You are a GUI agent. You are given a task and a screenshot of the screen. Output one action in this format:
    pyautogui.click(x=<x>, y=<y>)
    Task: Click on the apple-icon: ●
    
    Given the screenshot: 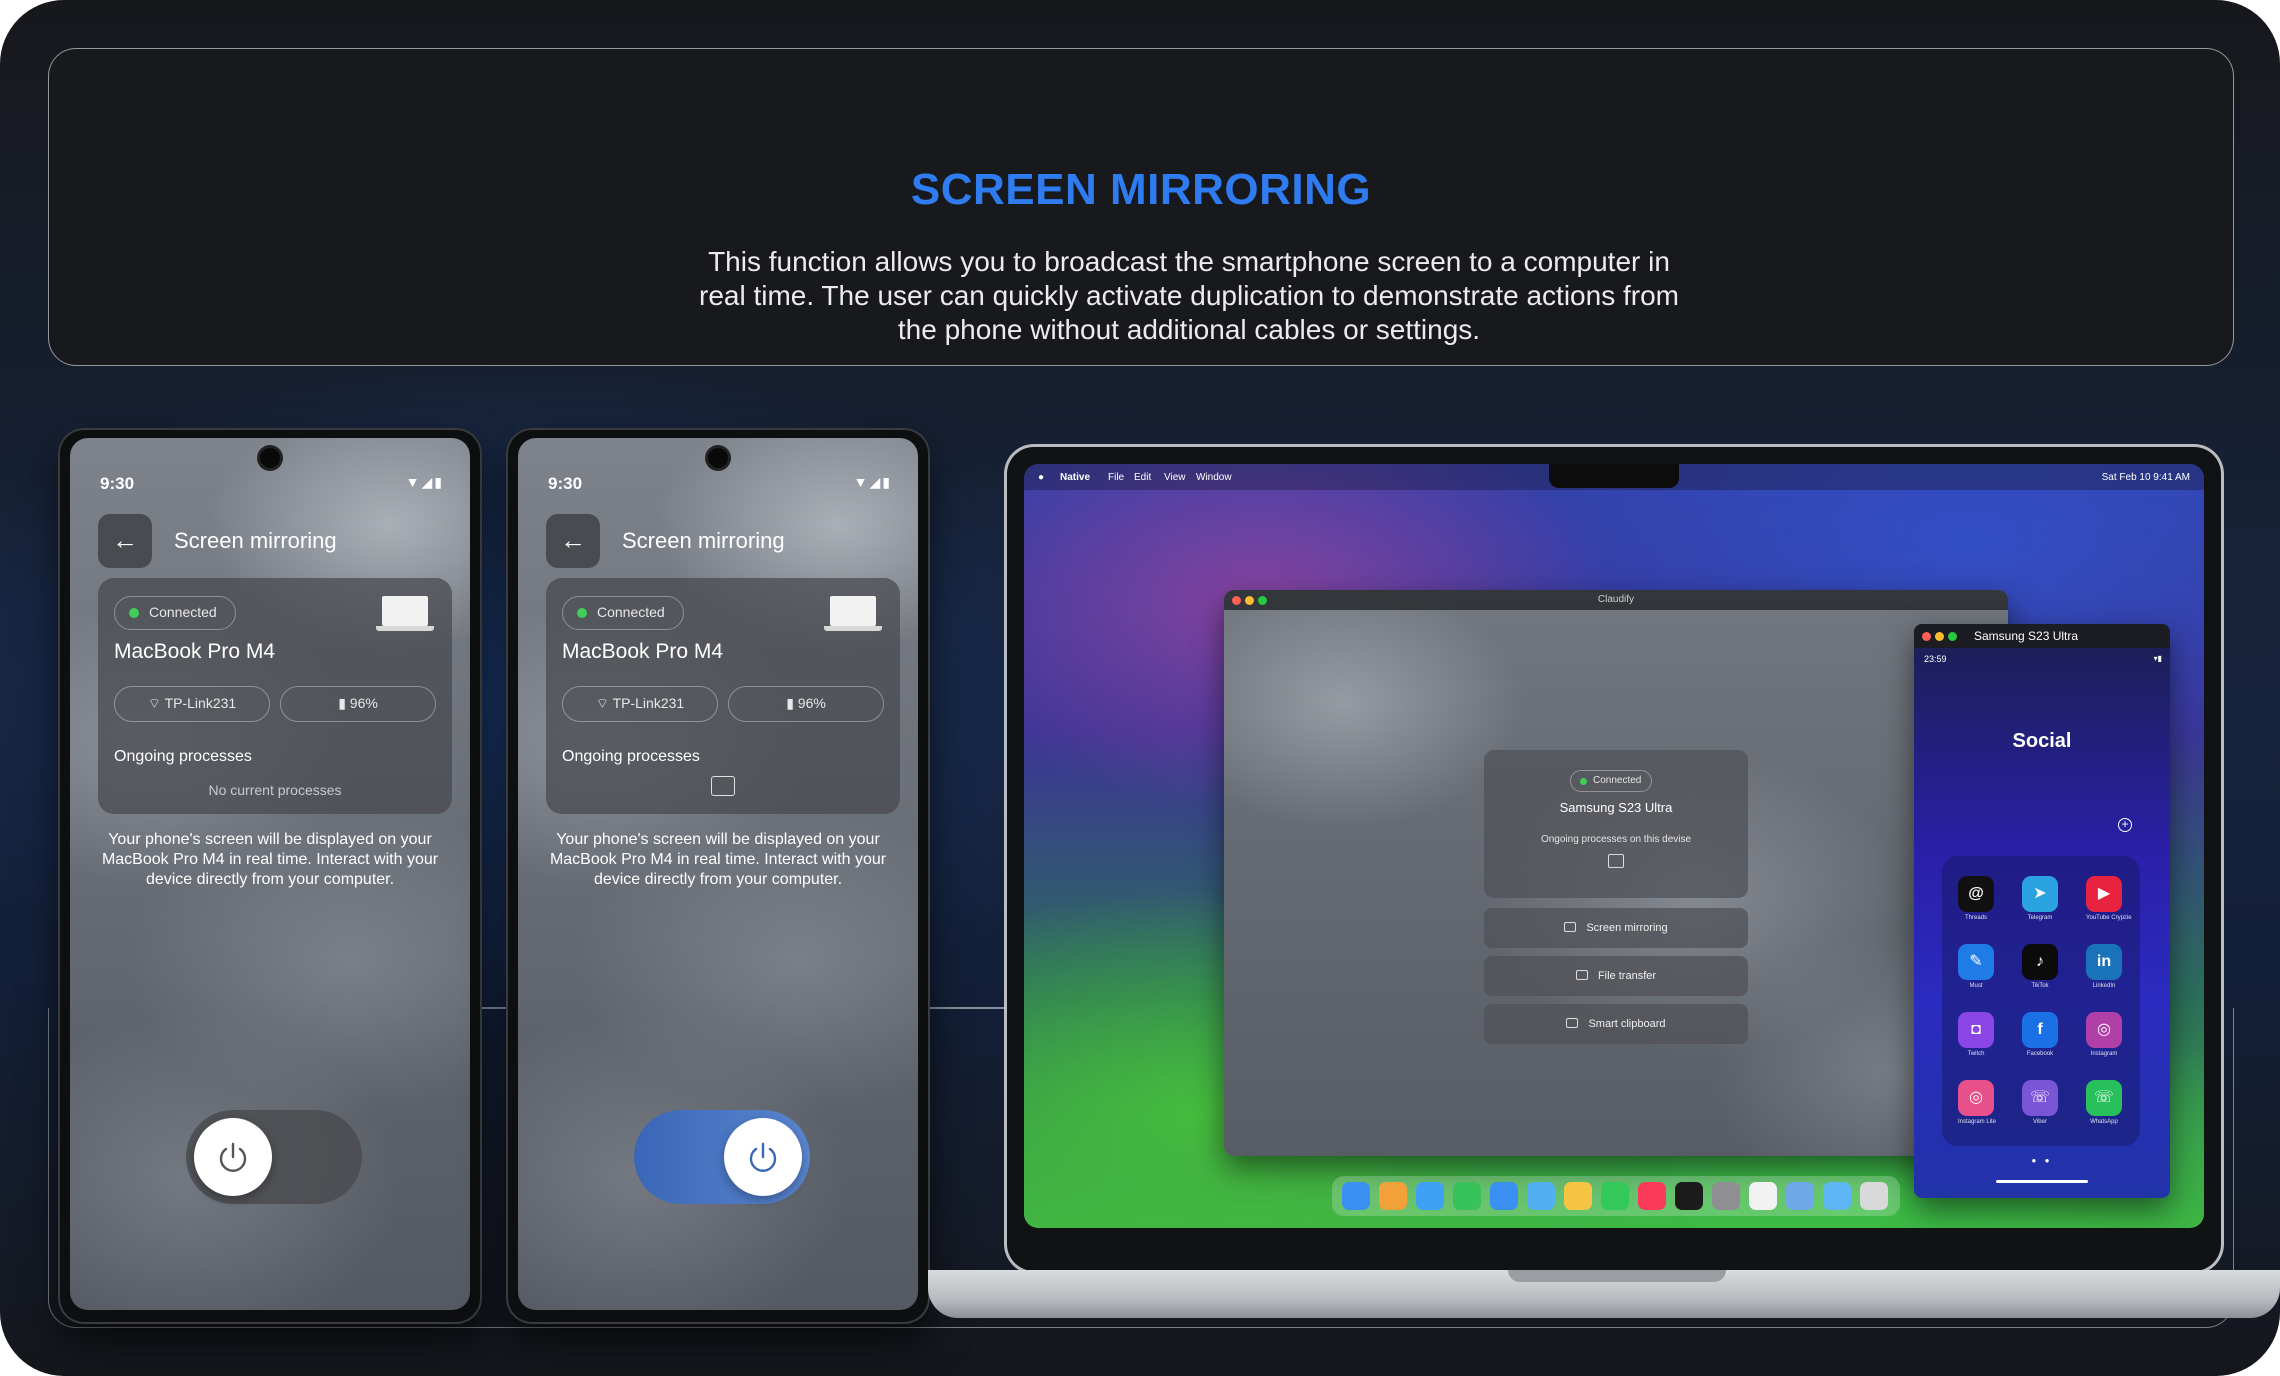 What is the action you would take?
    pyautogui.click(x=1041, y=477)
    